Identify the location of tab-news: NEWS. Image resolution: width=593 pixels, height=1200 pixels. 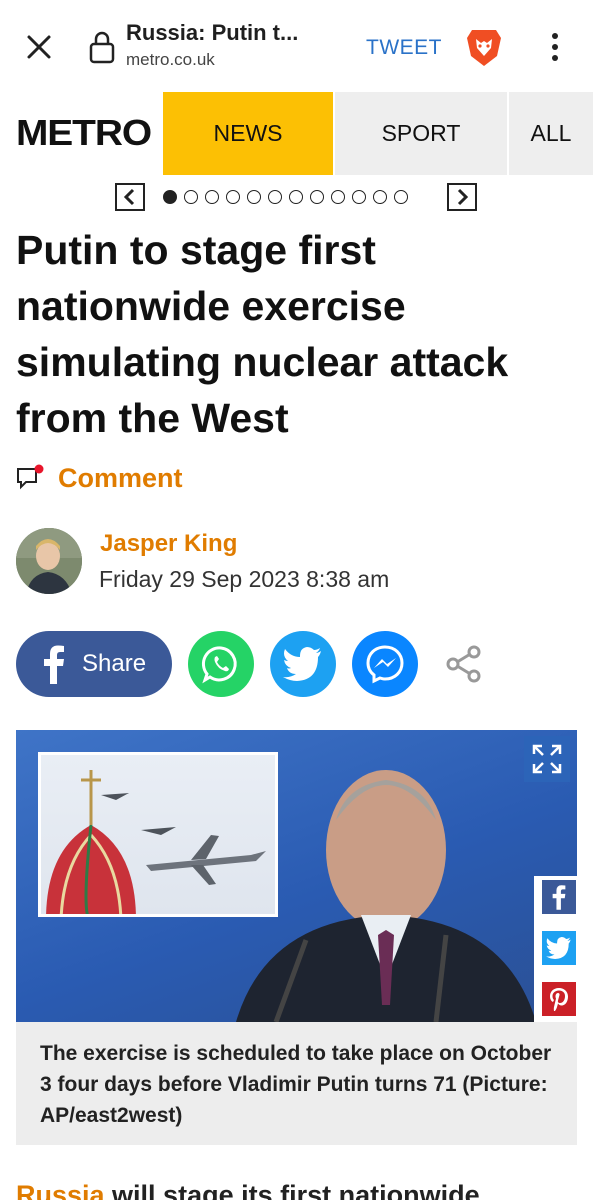
(248, 133).